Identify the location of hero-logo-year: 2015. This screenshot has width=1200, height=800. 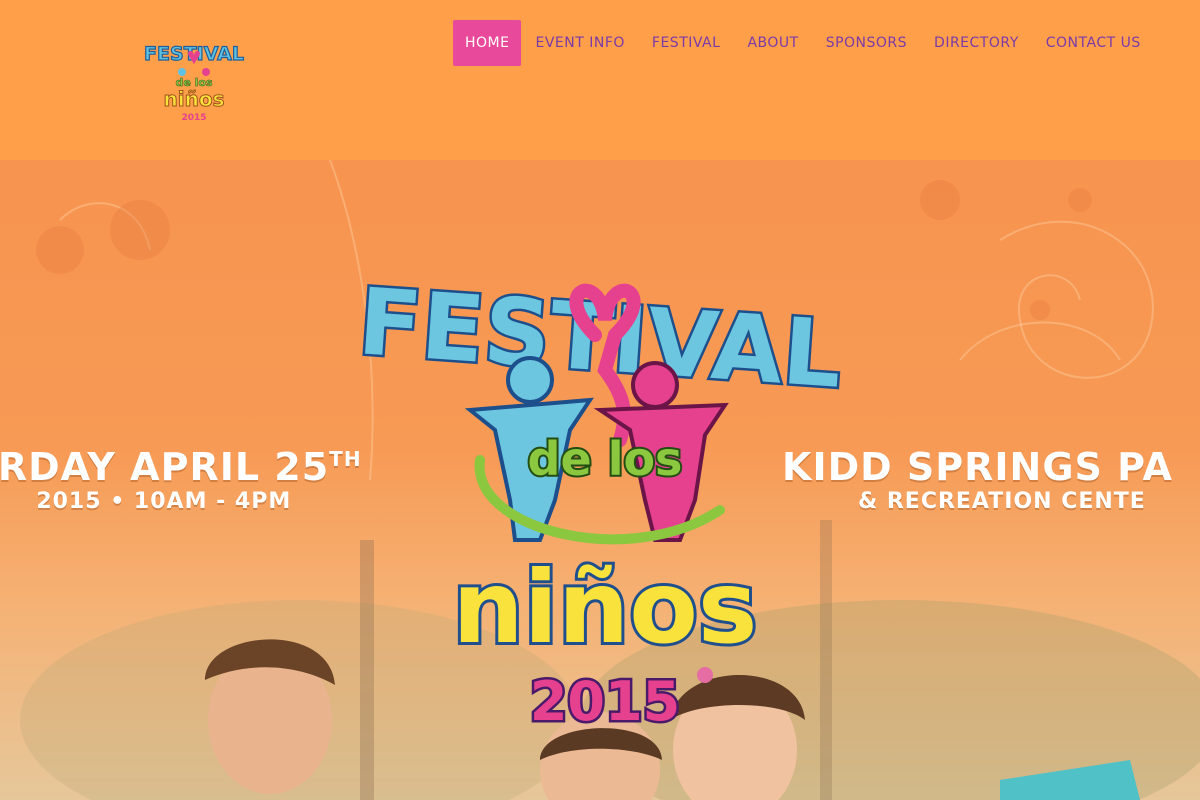
(605, 701).